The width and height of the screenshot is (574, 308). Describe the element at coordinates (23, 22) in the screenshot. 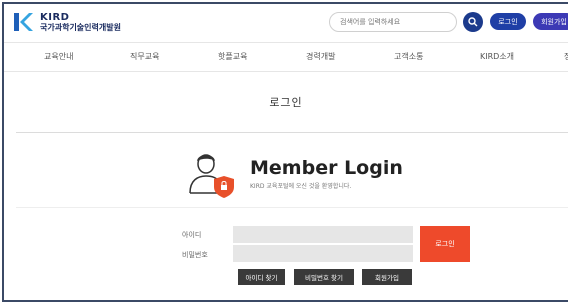

I see `kird-logo-icon` at that location.